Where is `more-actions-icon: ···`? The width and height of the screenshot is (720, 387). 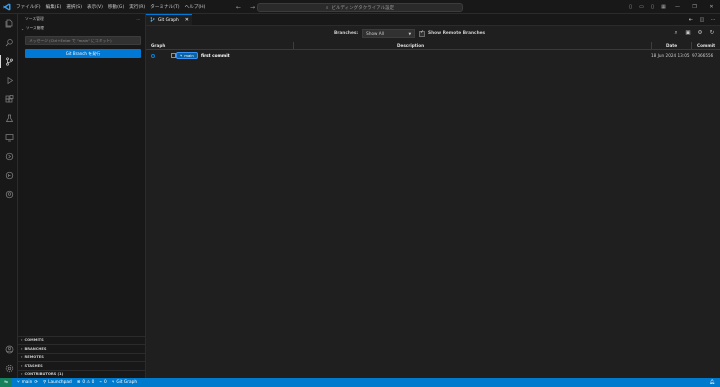 more-actions-icon: ··· is located at coordinates (138, 19).